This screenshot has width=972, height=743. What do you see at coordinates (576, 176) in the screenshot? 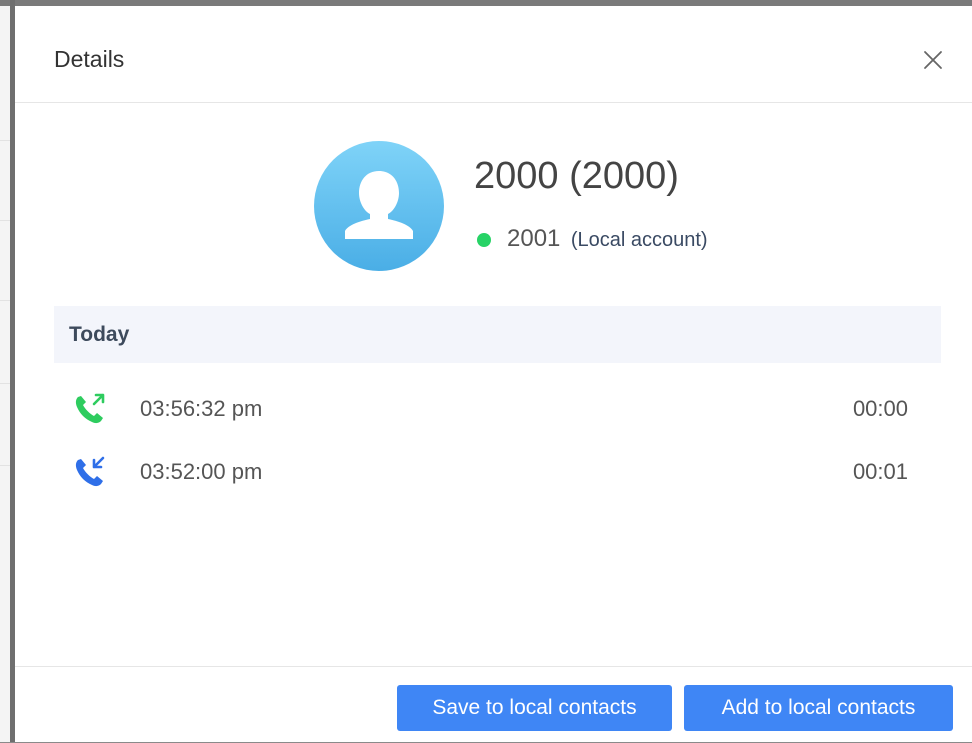
I see `contact-name: 2000 (2000)` at bounding box center [576, 176].